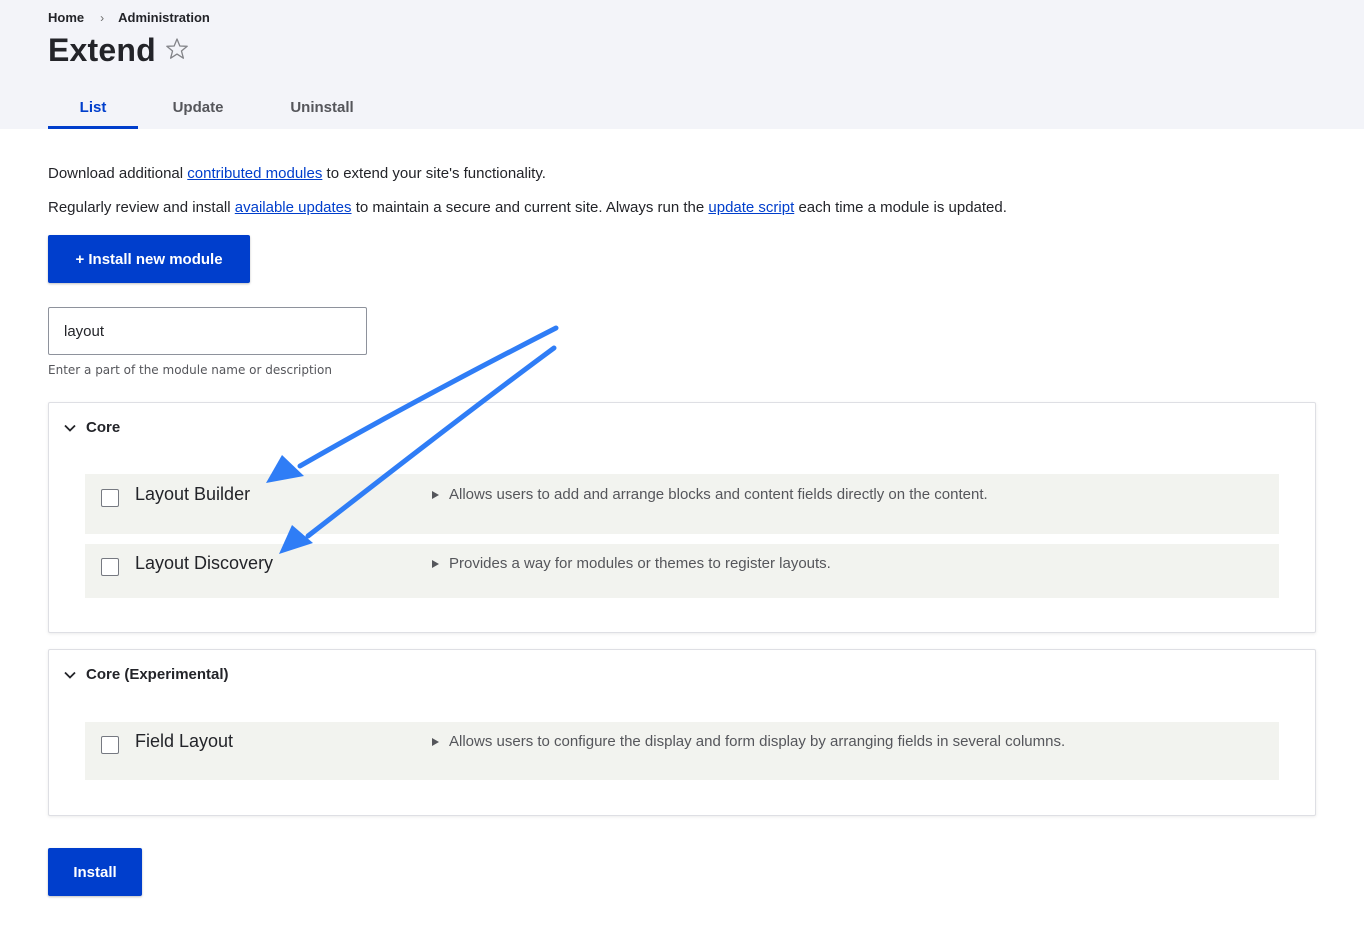 The image size is (1364, 933). Describe the element at coordinates (102, 50) in the screenshot. I see `page-title: Extend` at that location.